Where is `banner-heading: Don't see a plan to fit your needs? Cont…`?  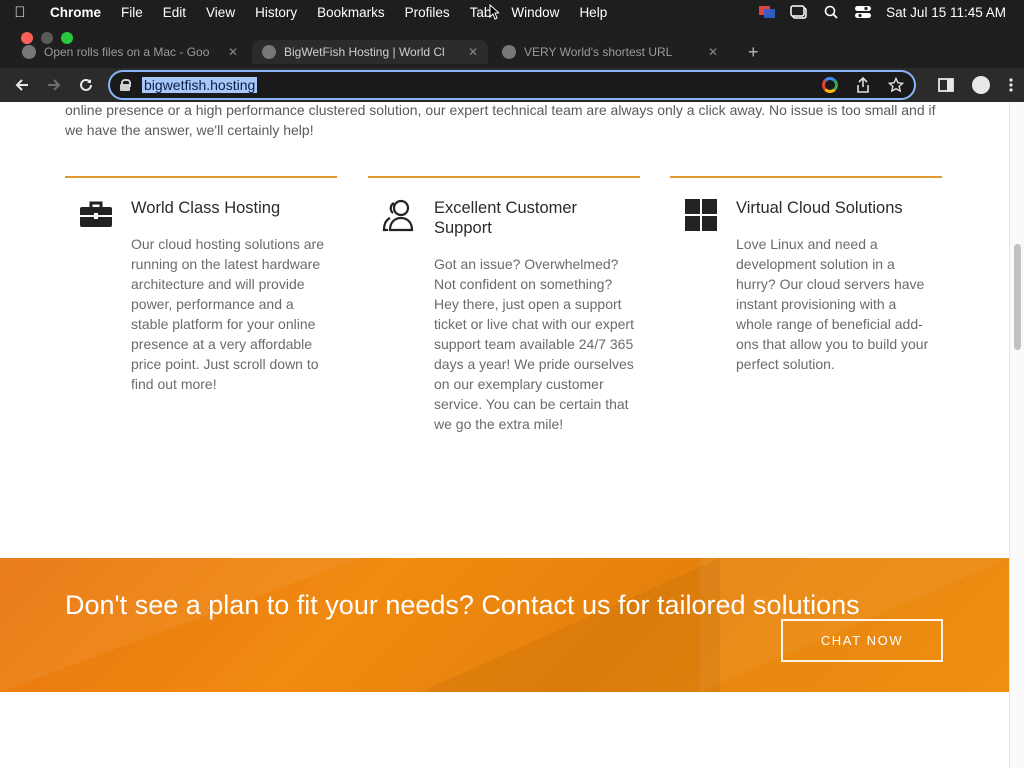
banner-heading: Don't see a plan to fit your needs? Cont… is located at coordinates (462, 605).